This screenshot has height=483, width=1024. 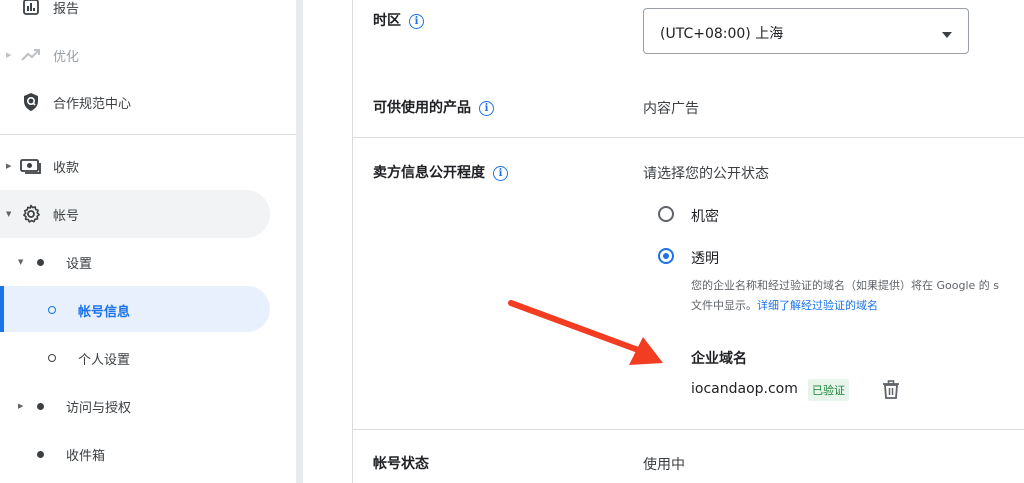 What do you see at coordinates (947, 34) in the screenshot?
I see `dropdown-arrow-icon` at bounding box center [947, 34].